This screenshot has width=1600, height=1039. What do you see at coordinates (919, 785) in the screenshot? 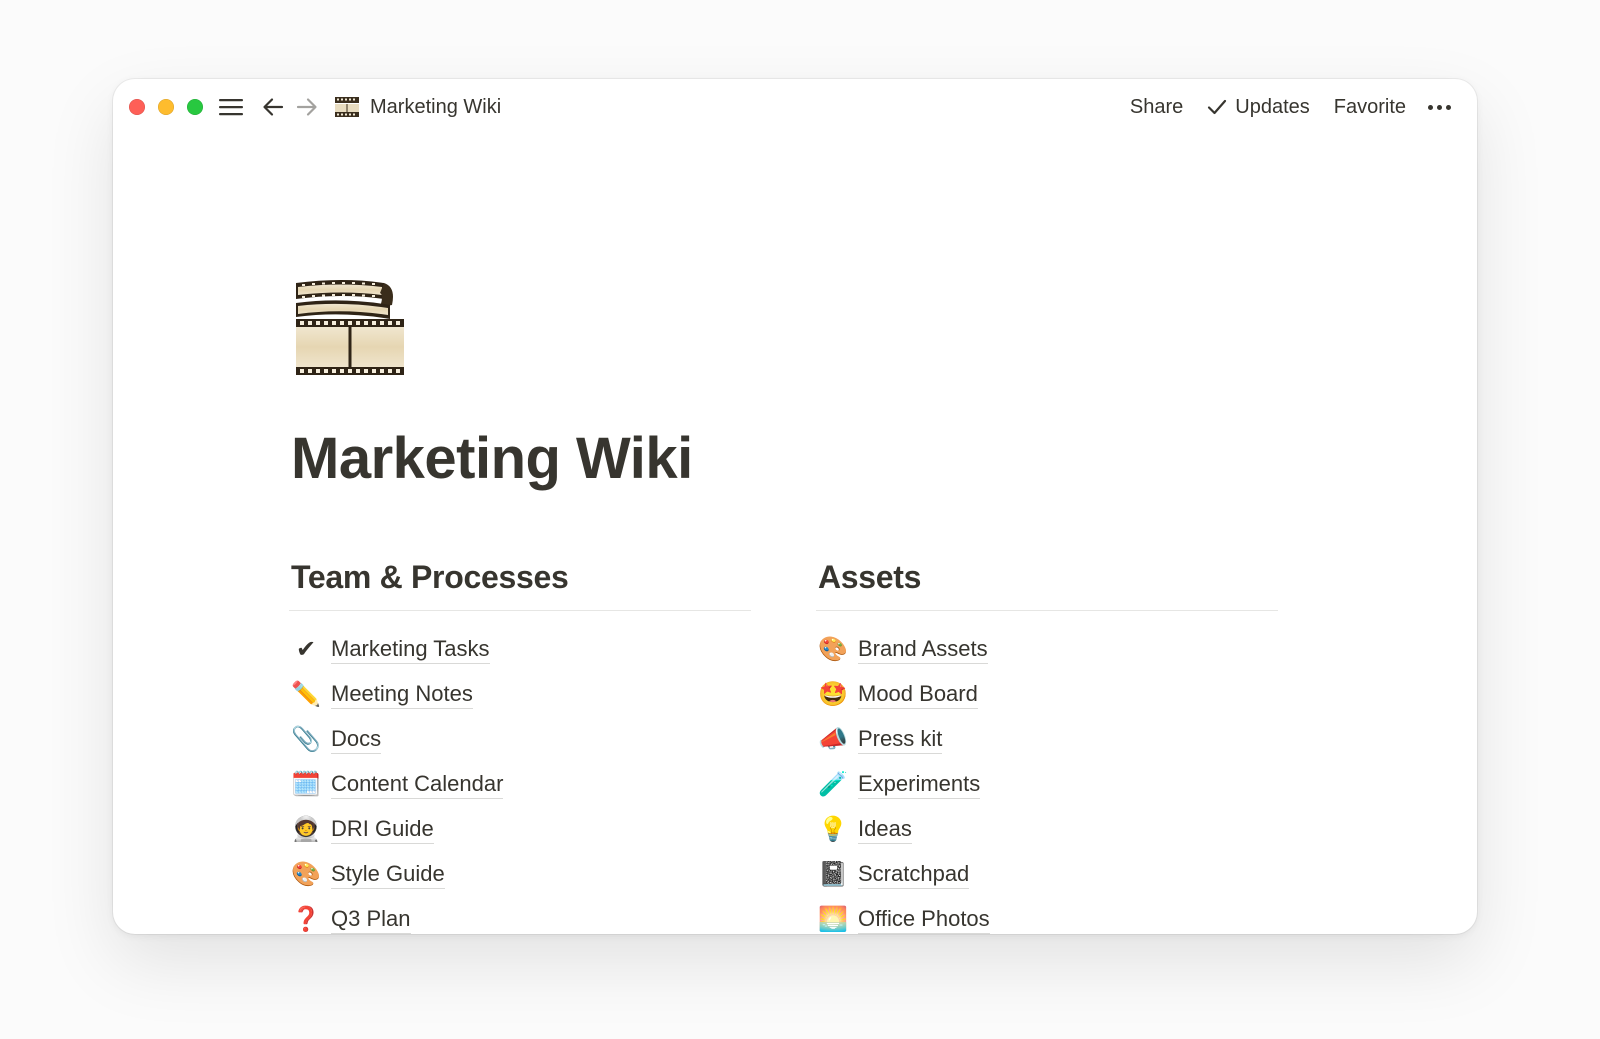
I see `page-link-label: Experiments` at bounding box center [919, 785].